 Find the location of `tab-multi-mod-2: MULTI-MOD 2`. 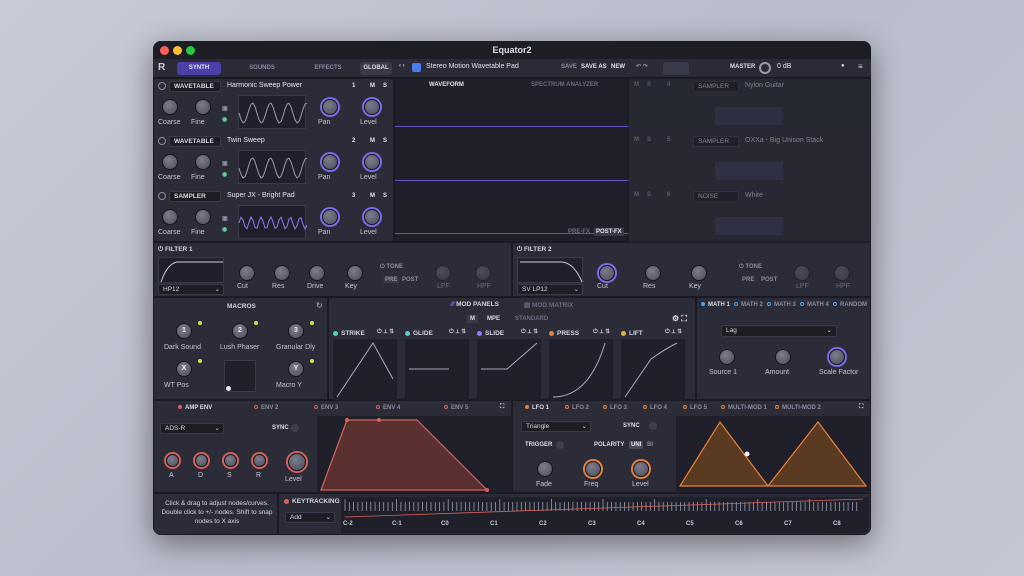

tab-multi-mod-2: MULTI-MOD 2 is located at coordinates (798, 408).